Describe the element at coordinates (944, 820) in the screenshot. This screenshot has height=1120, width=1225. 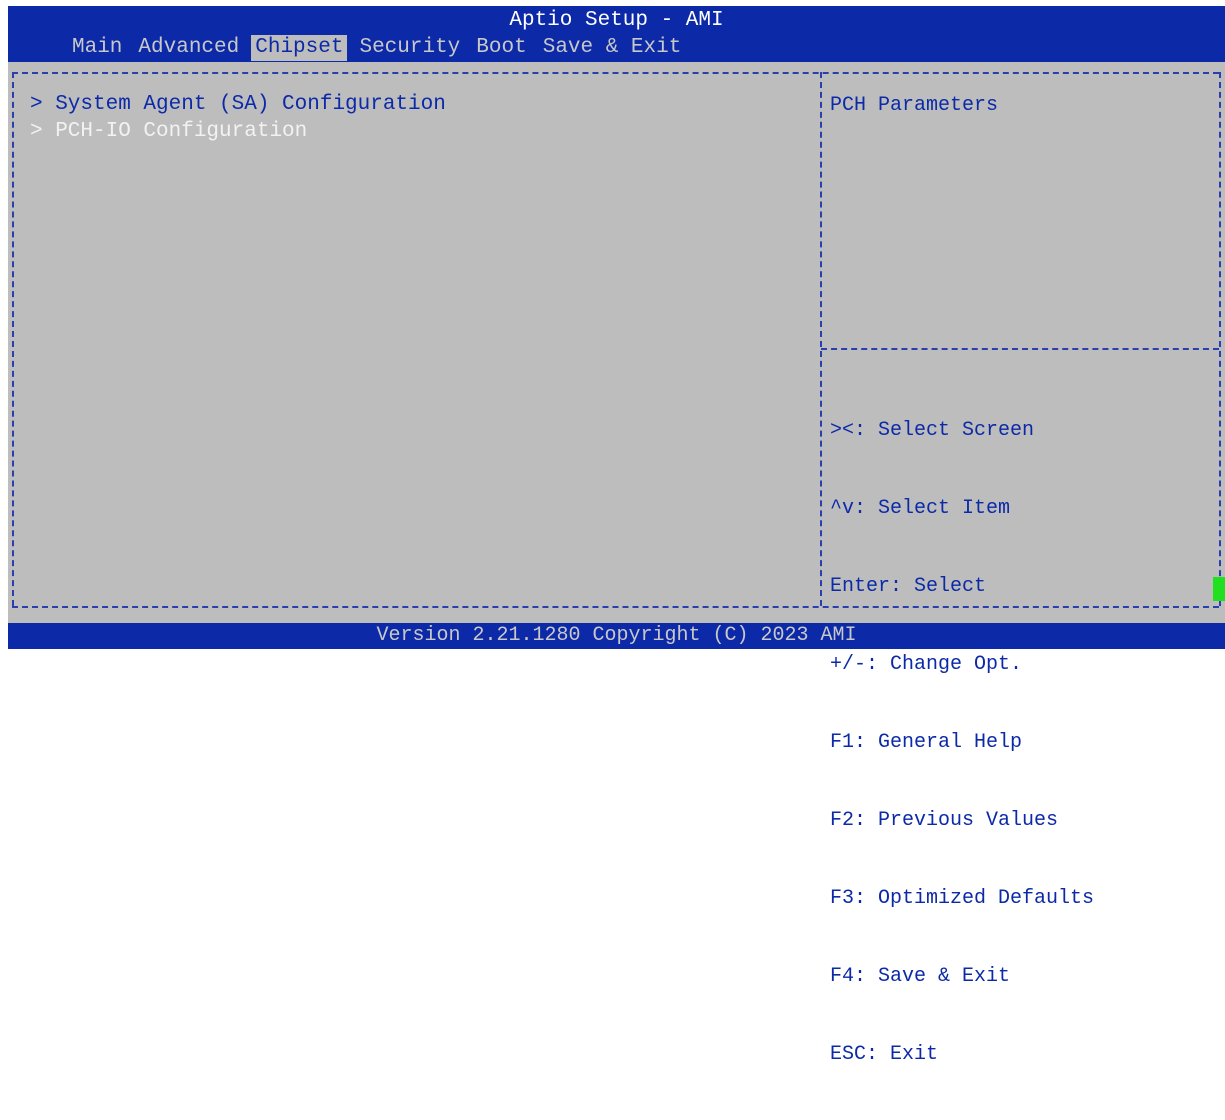
I see `key-previous-values: F2: Previous Values` at that location.